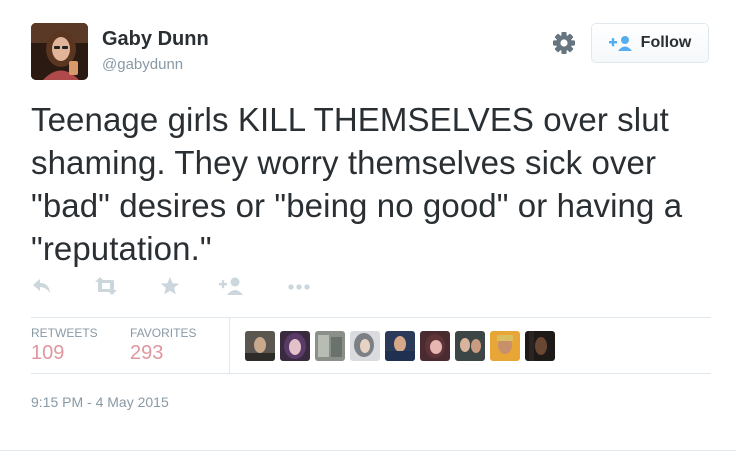 This screenshot has width=736, height=456. Describe the element at coordinates (299, 288) in the screenshot. I see `more-dots-icon` at that location.